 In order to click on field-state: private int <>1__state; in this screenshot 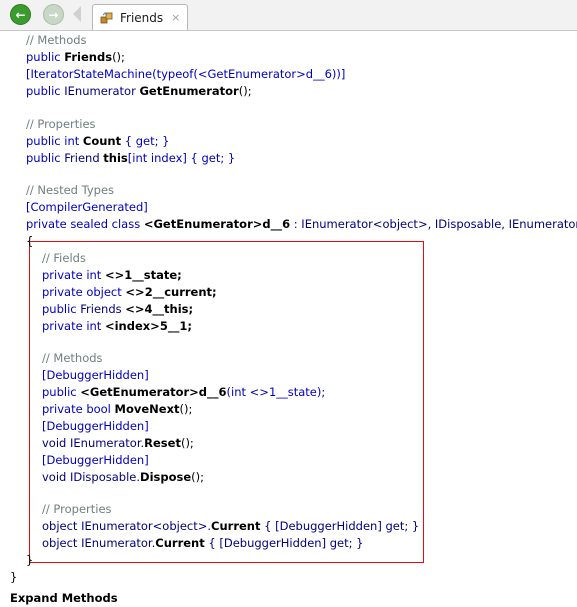, I will do `click(112, 275)`.